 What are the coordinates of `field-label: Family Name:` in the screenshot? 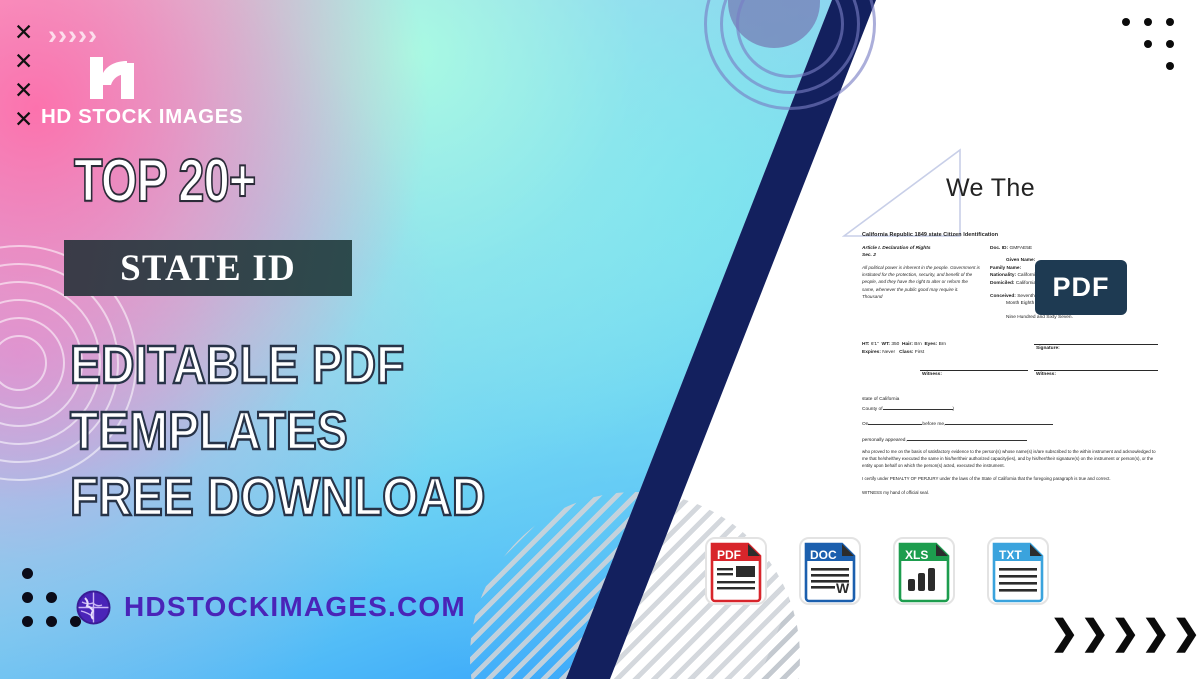 It's located at (1006, 268).